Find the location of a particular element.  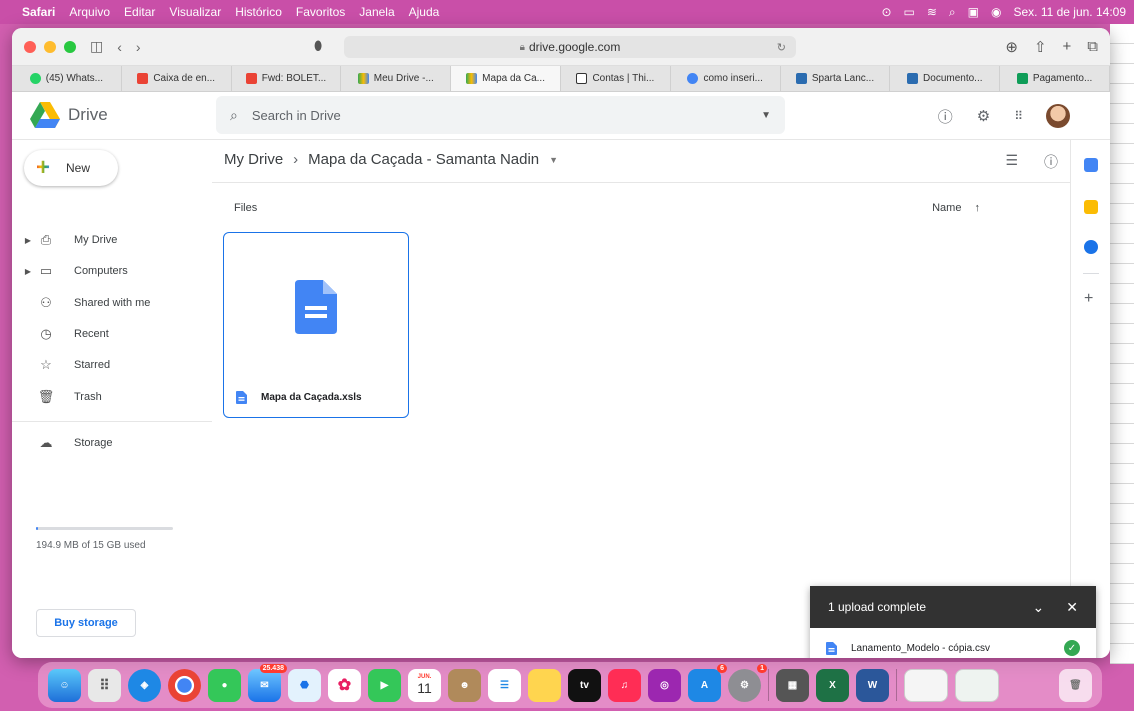

tab-overview-icon: ⧉ is located at coordinates (1092, 47).